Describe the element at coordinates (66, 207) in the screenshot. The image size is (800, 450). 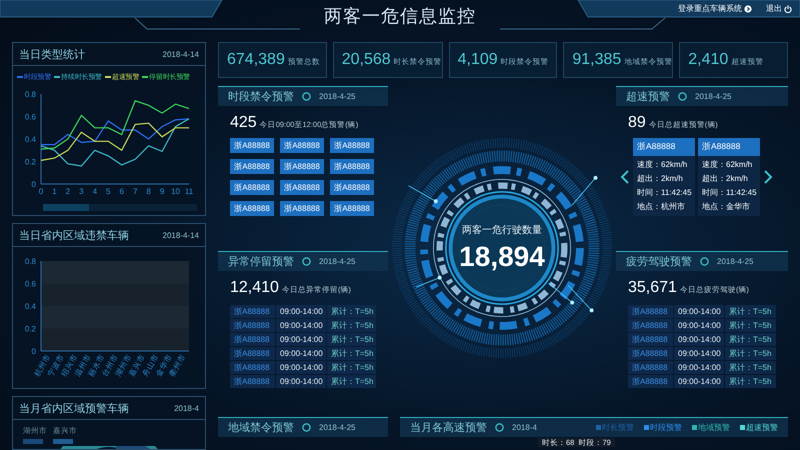
I see `range-slider-handle` at that location.